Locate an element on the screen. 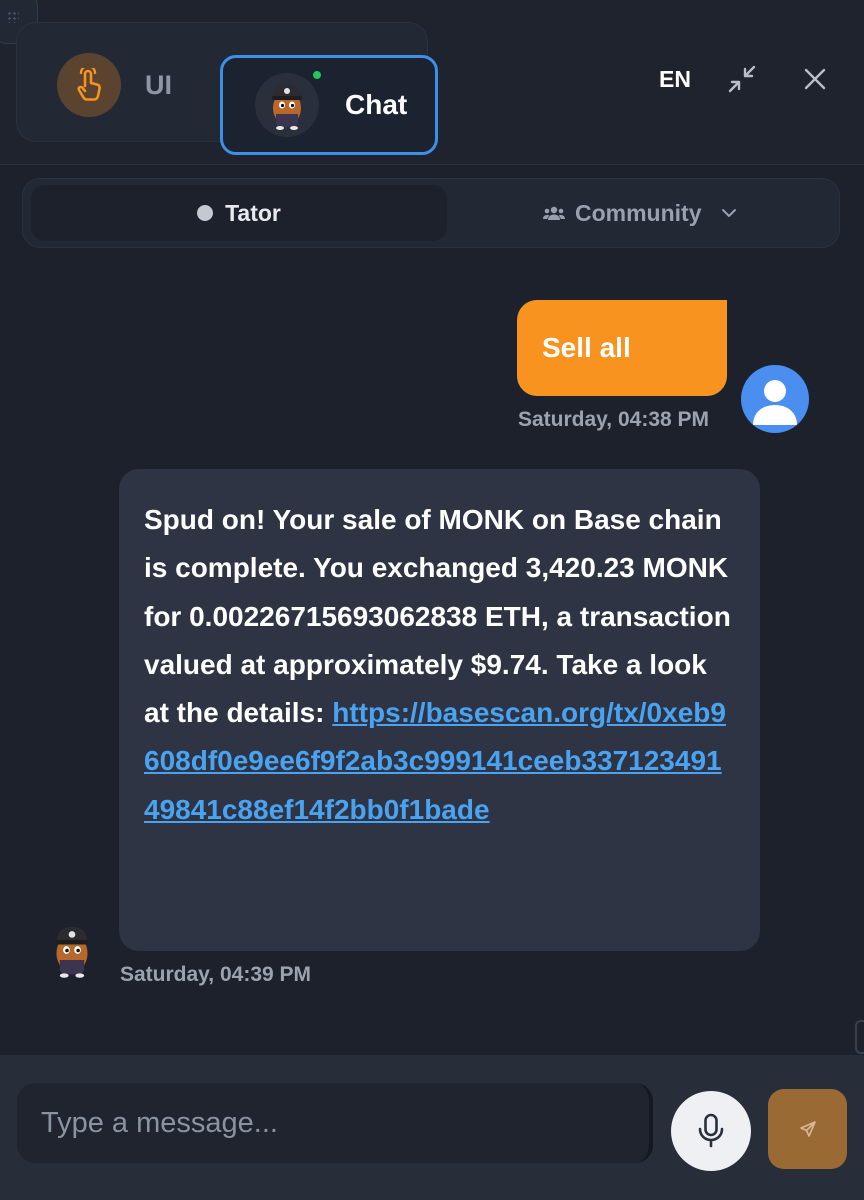  language-selector: EN is located at coordinates (675, 79).